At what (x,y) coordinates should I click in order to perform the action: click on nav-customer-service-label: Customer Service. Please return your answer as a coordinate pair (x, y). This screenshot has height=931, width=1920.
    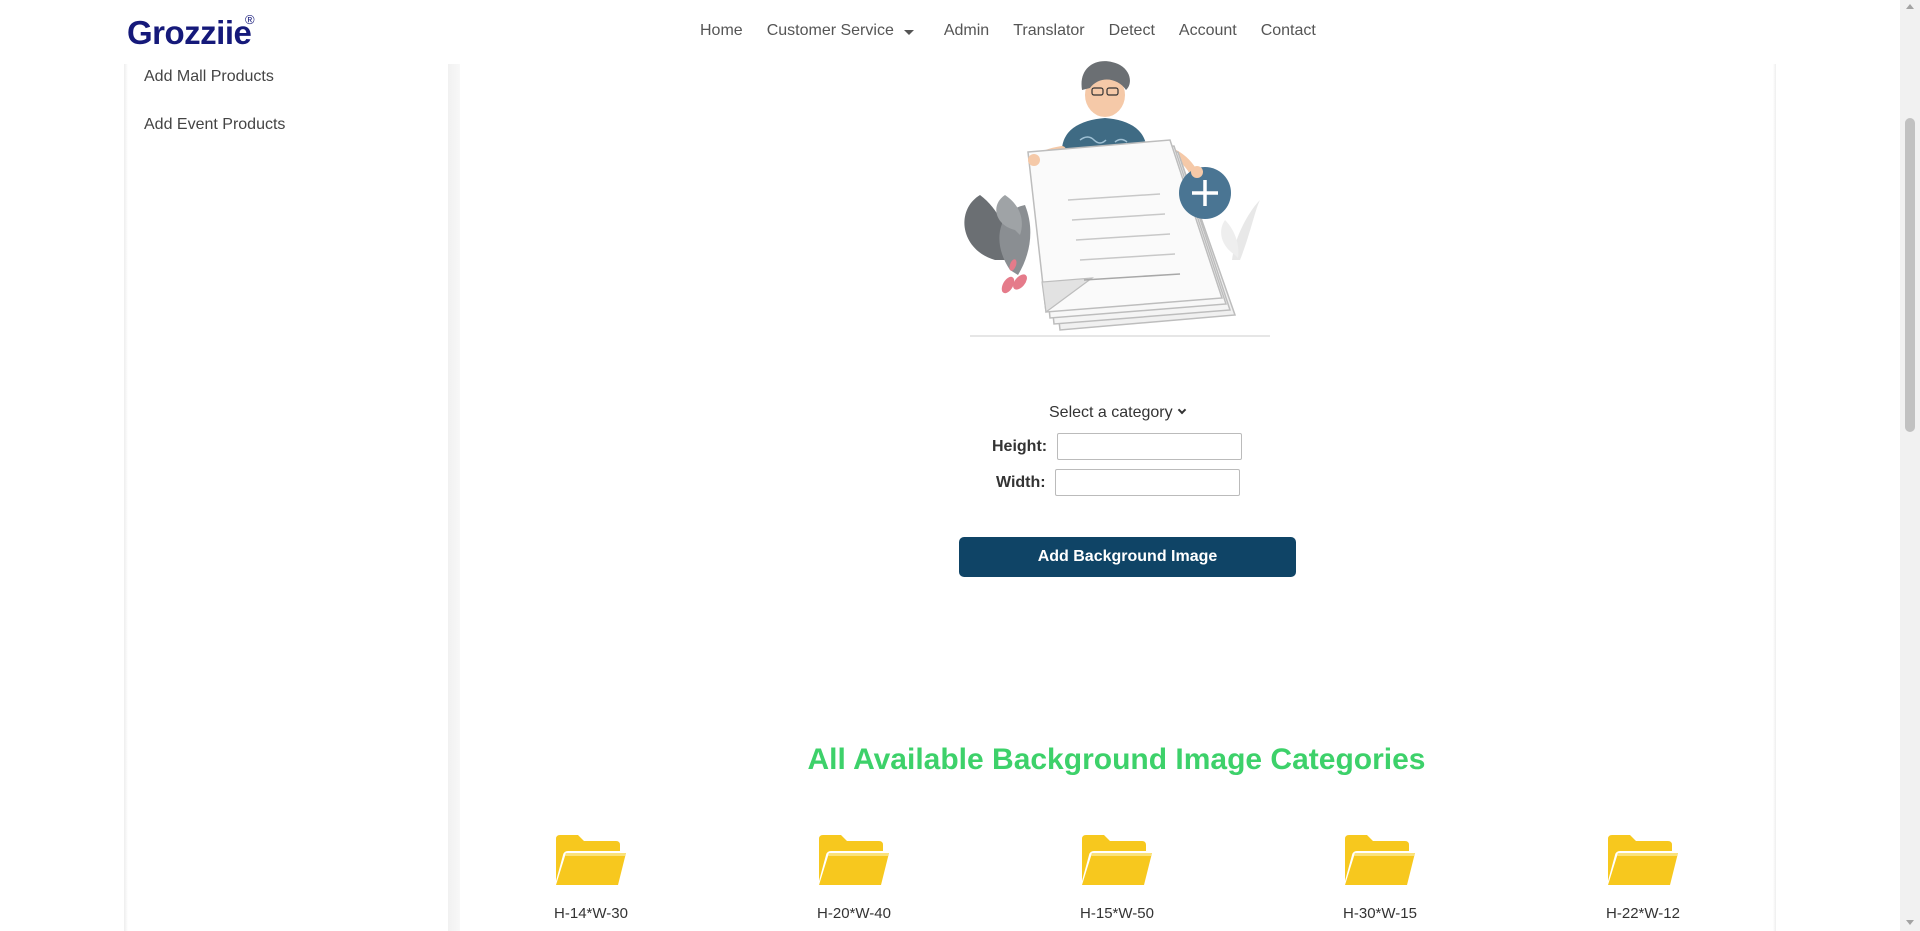
    Looking at the image, I should click on (830, 30).